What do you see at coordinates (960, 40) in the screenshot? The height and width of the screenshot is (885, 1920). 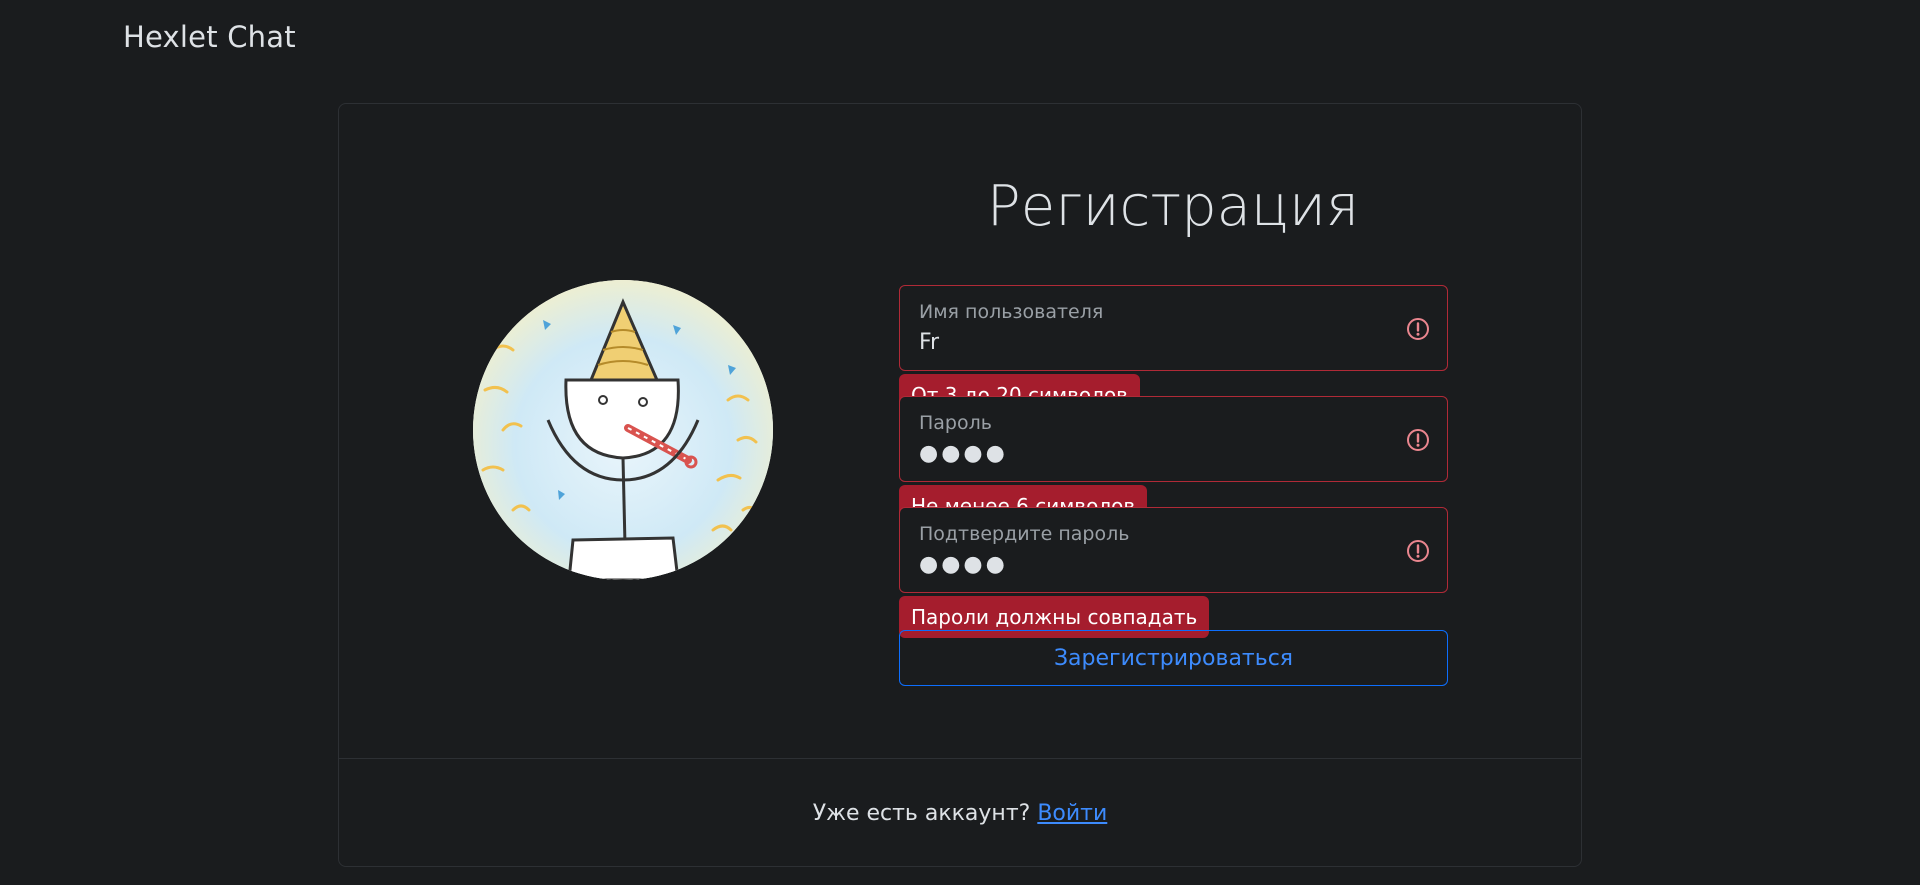 I see `navbar: Hexlet Chat` at bounding box center [960, 40].